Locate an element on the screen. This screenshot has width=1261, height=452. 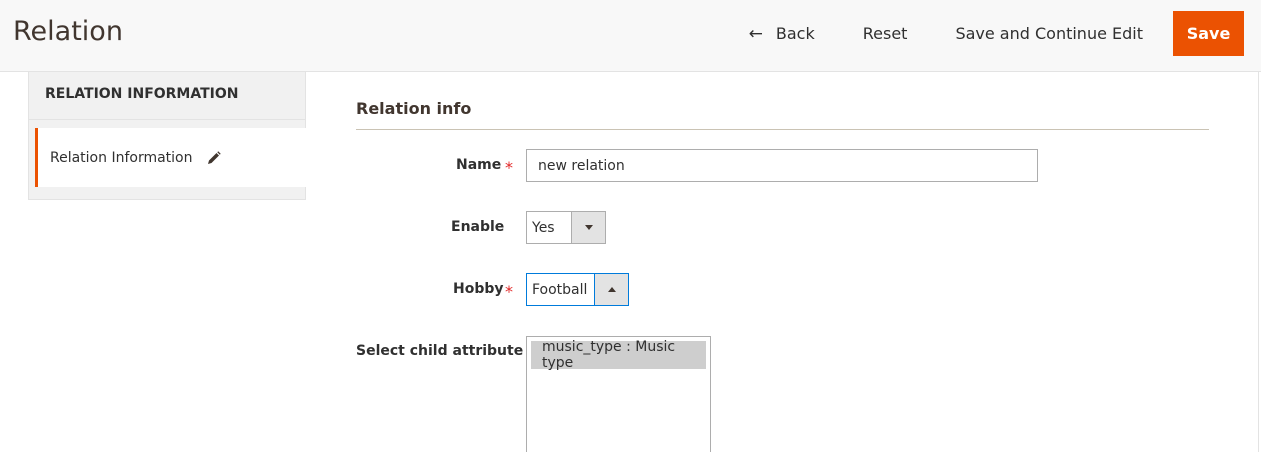
sidebar-item-relation-information: Relation Information is located at coordinates (170, 157).